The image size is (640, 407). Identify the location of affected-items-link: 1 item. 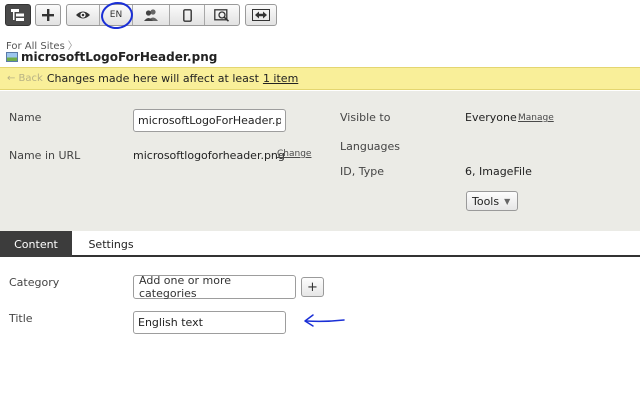
(280, 78).